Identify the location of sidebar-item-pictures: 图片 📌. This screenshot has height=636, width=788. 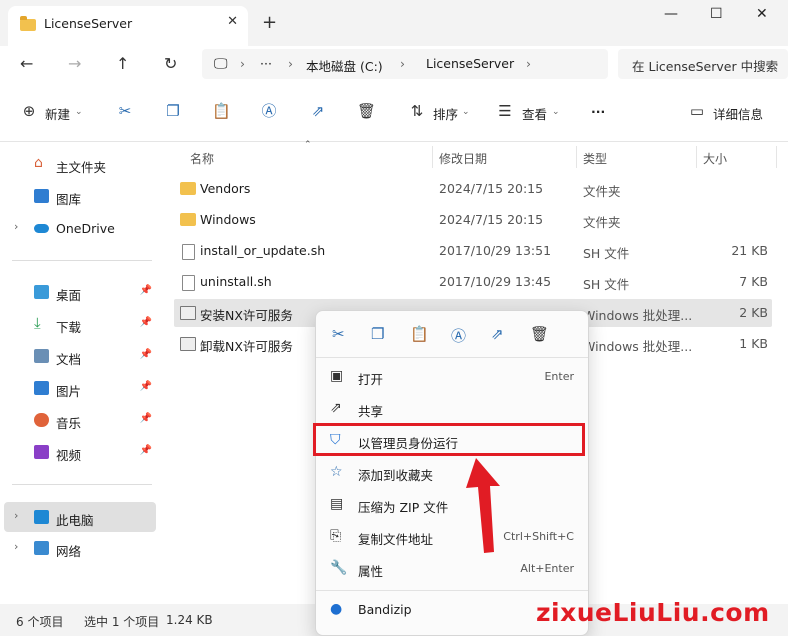
(79, 388).